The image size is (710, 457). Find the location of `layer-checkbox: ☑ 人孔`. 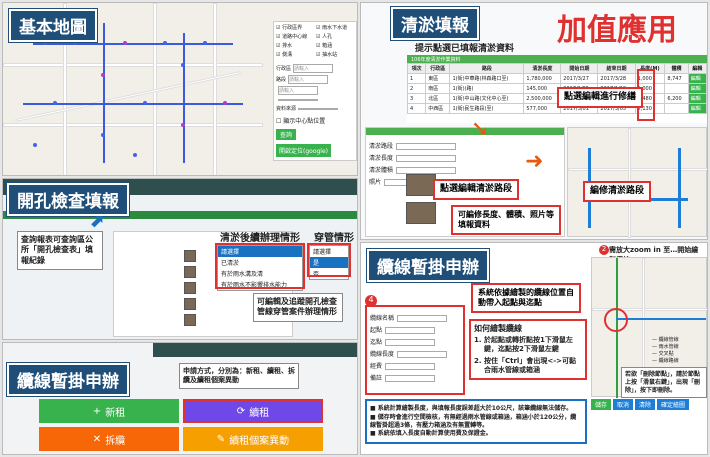

layer-checkbox: ☑ 人孔 is located at coordinates (335, 36).